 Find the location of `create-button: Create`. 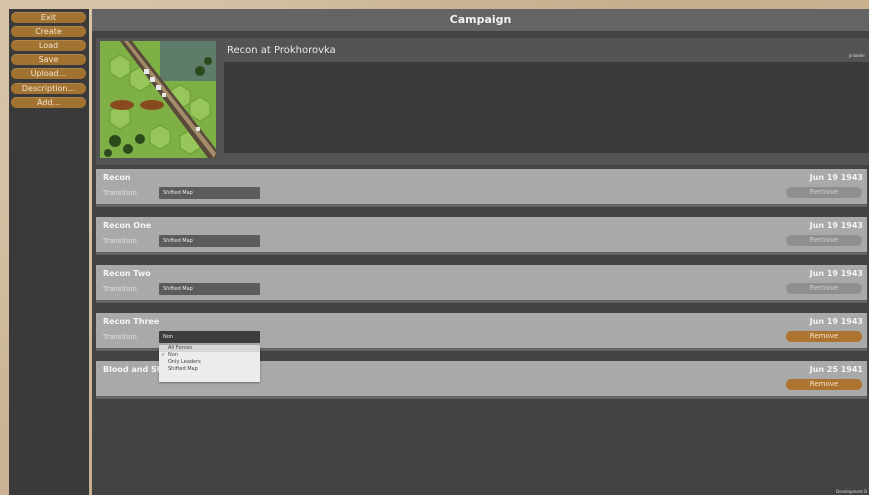

create-button: Create is located at coordinates (48, 31).